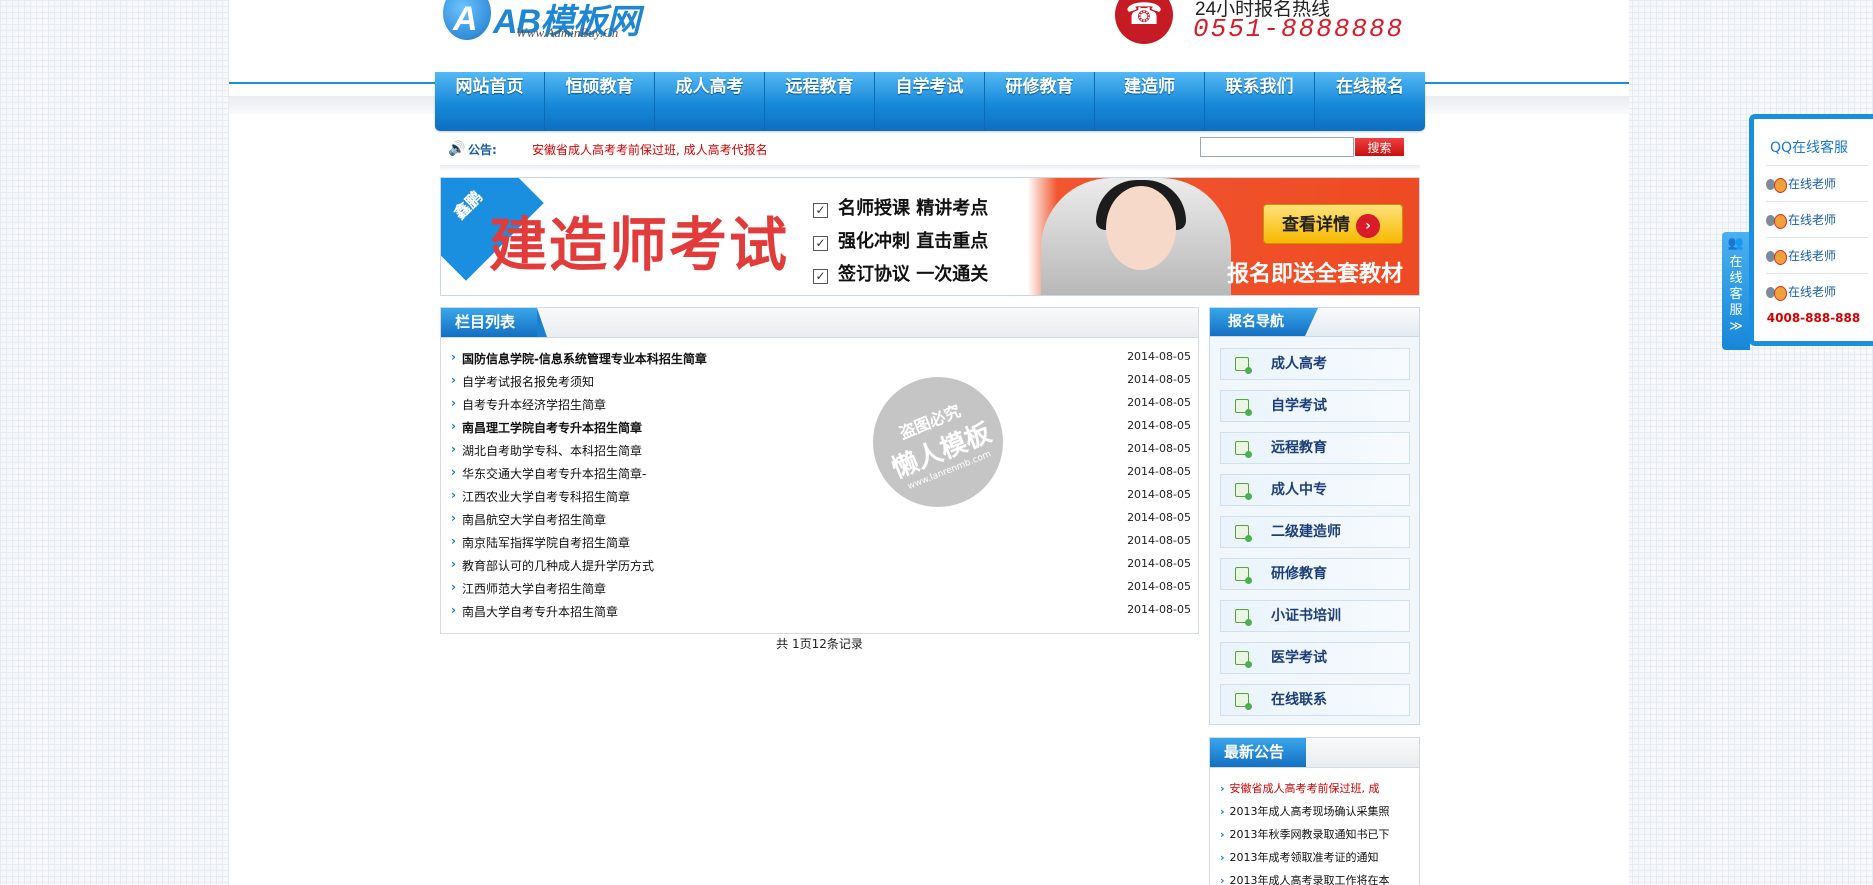 The height and width of the screenshot is (885, 1873). I want to click on article-row: 国防信息学院-信息系统管理专业本科招生简章2014-08-05, so click(821, 361).